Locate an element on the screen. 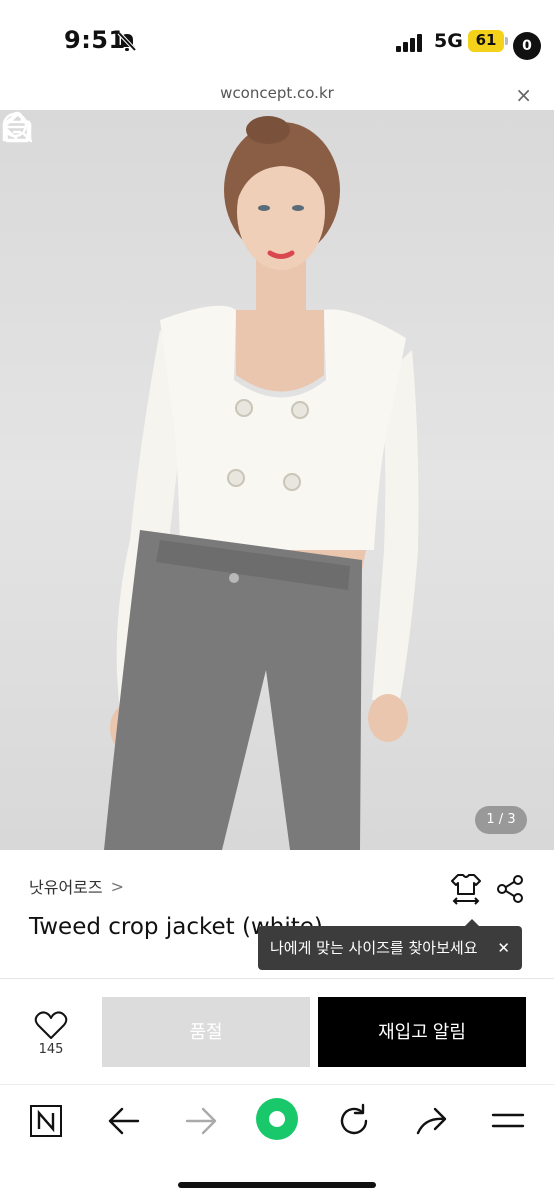 This screenshot has width=554, height=1200. url-text: wconcept.co.kr is located at coordinates (277, 93).